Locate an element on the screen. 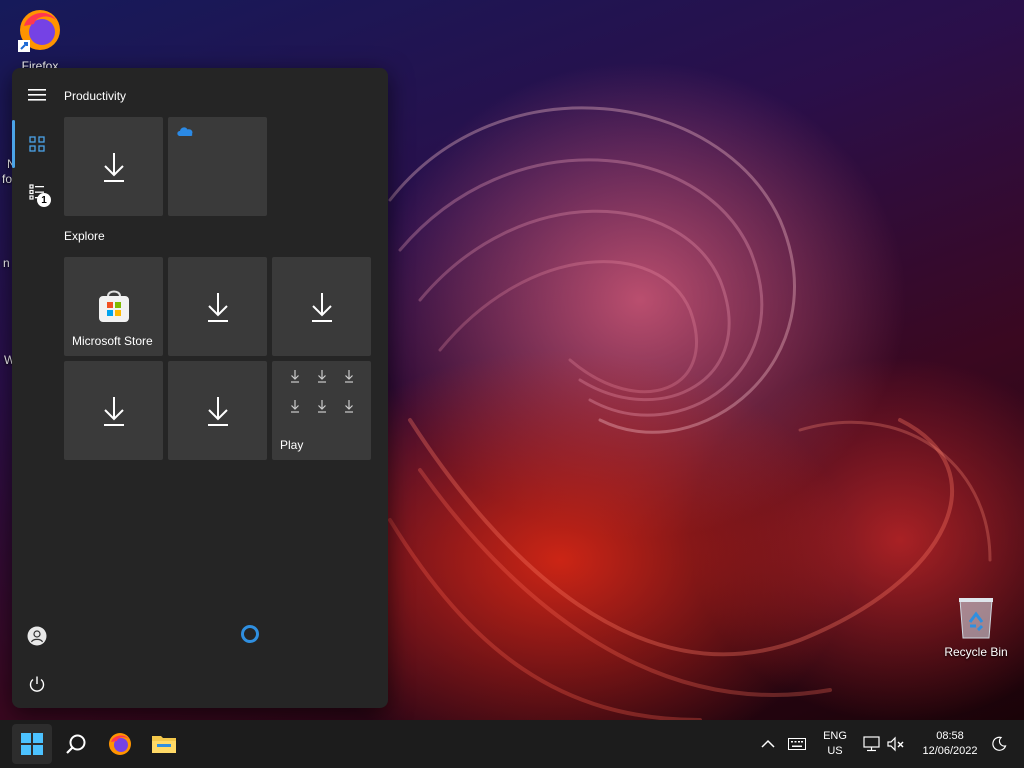 The height and width of the screenshot is (768, 1024). windows-logo-icon is located at coordinates (32, 744).